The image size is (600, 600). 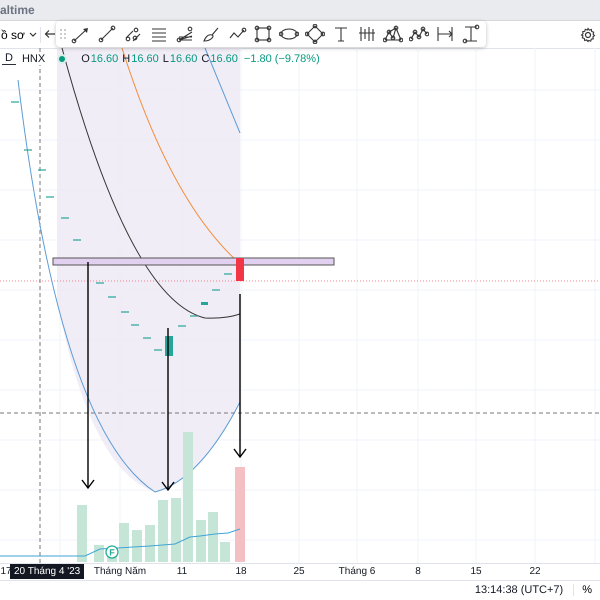 What do you see at coordinates (32, 34) in the screenshot?
I see `caret-icon` at bounding box center [32, 34].